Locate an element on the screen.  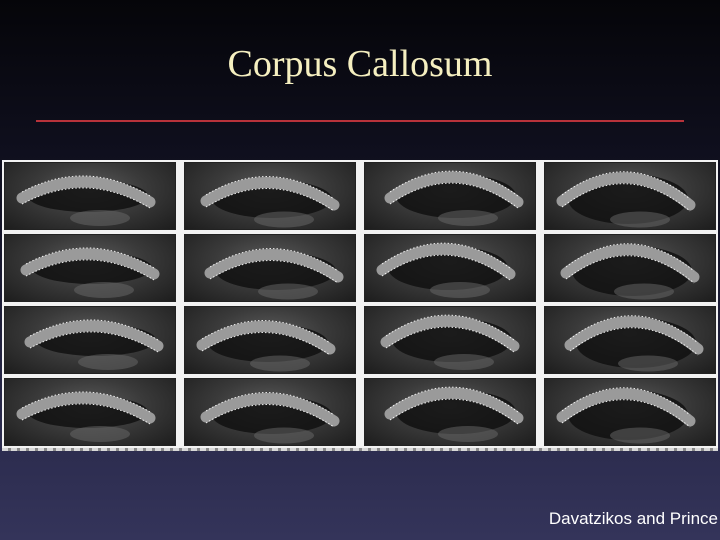
slide-title: Corpus Callosum is located at coordinates (360, 64).